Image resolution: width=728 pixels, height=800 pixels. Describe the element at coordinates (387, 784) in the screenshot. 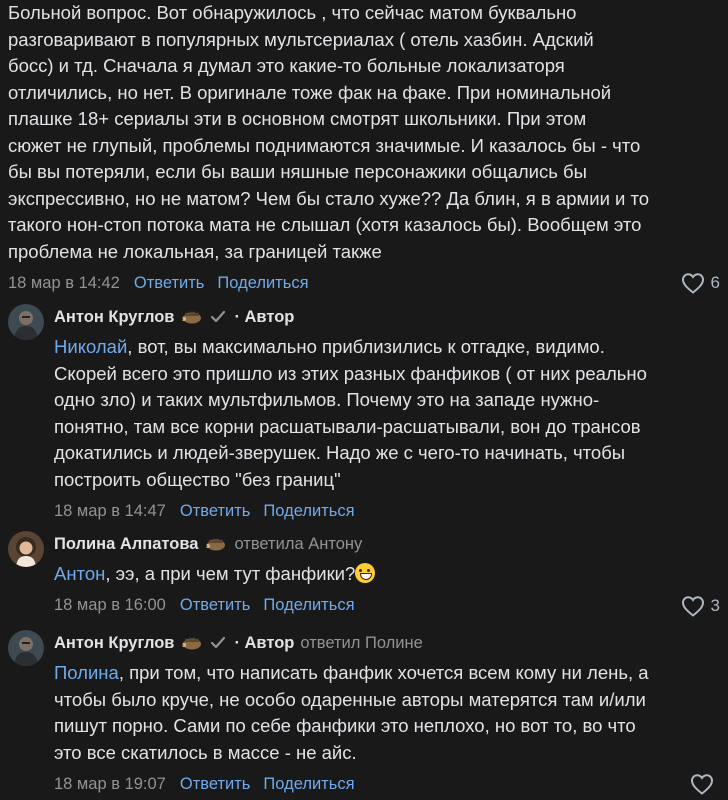

I see `reply-meta: 18 мар в 19:07 Ответить Поделиться` at that location.